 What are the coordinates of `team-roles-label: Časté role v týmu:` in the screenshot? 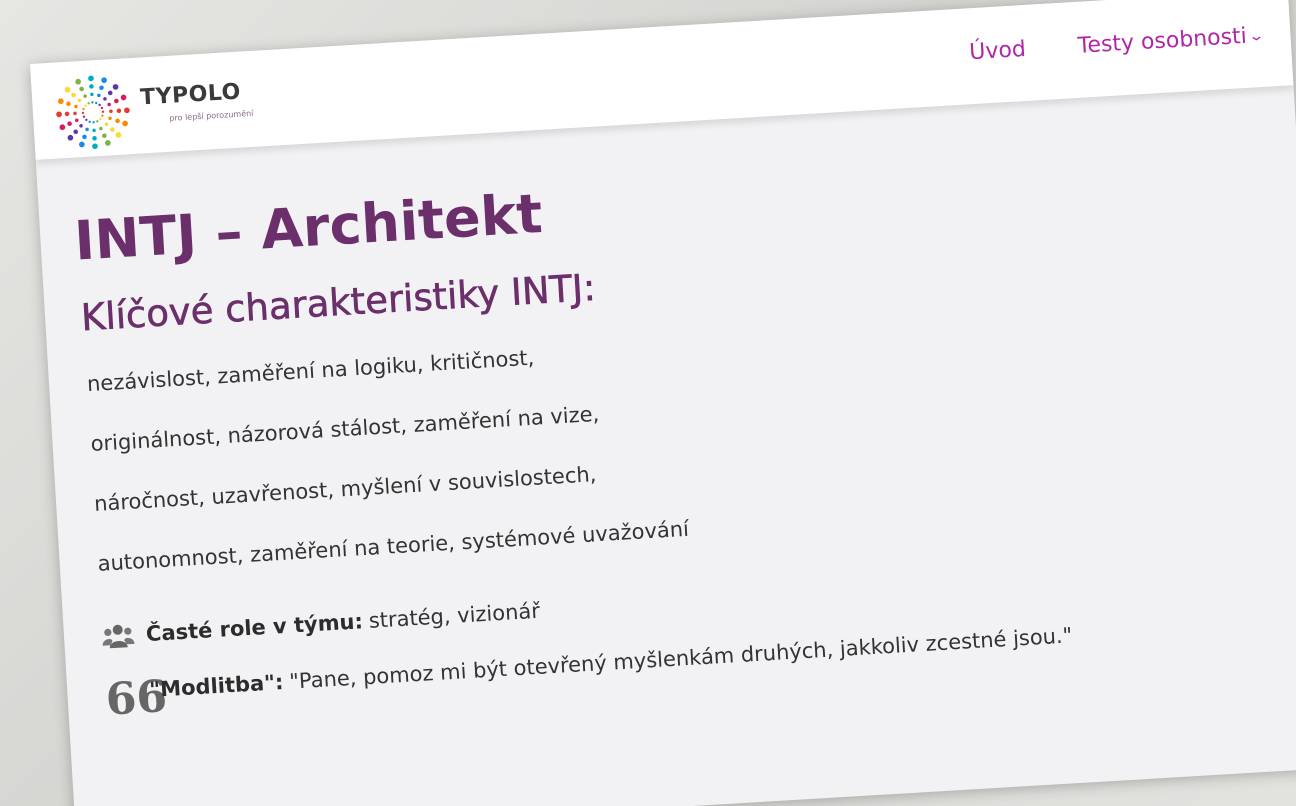 It's located at (254, 628).